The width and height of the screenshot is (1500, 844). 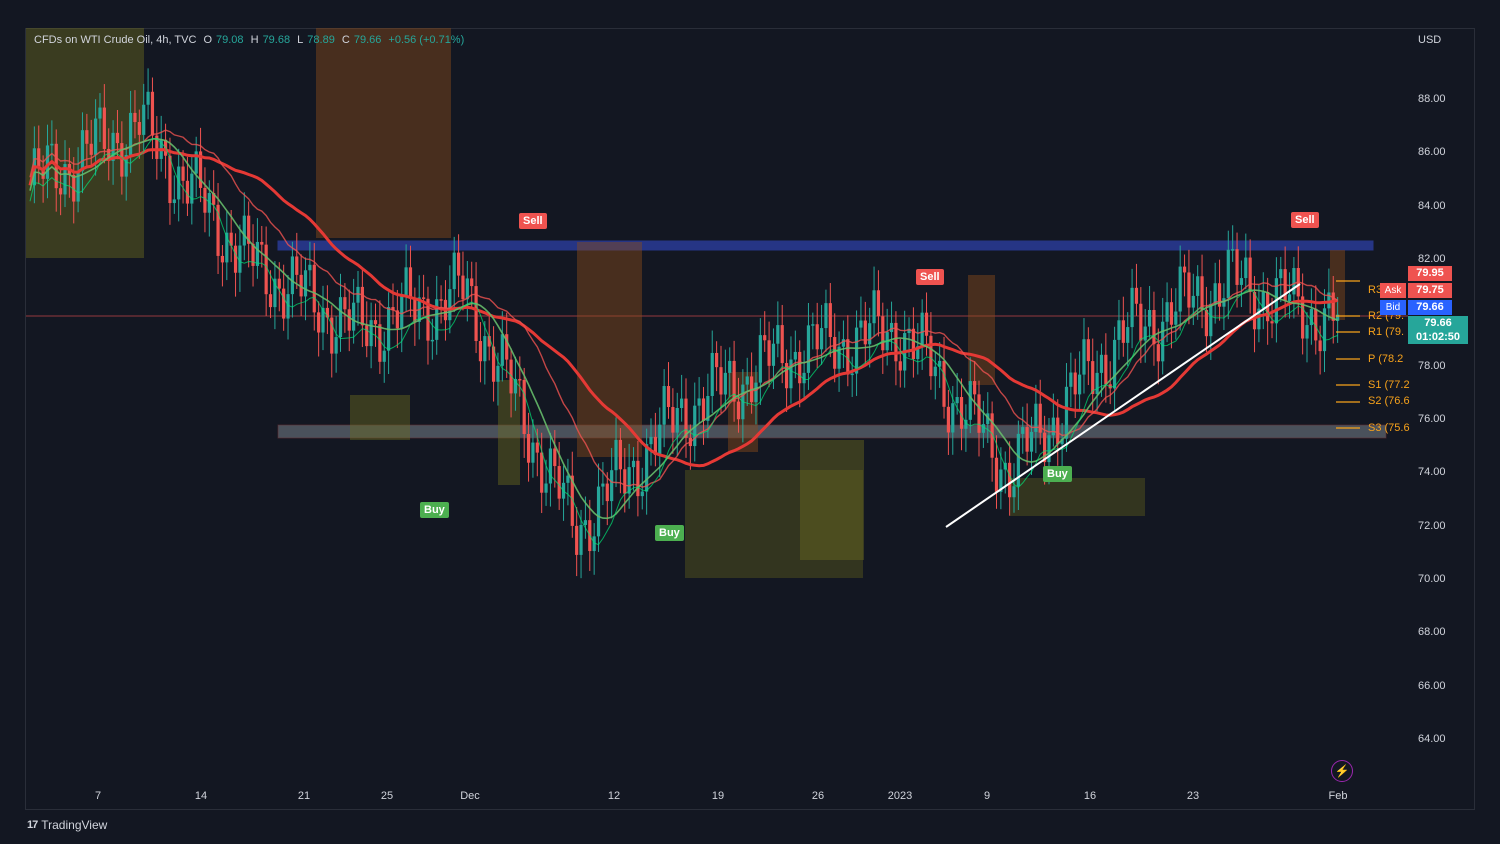 What do you see at coordinates (1393, 290) in the screenshot?
I see `ask-label: Ask` at bounding box center [1393, 290].